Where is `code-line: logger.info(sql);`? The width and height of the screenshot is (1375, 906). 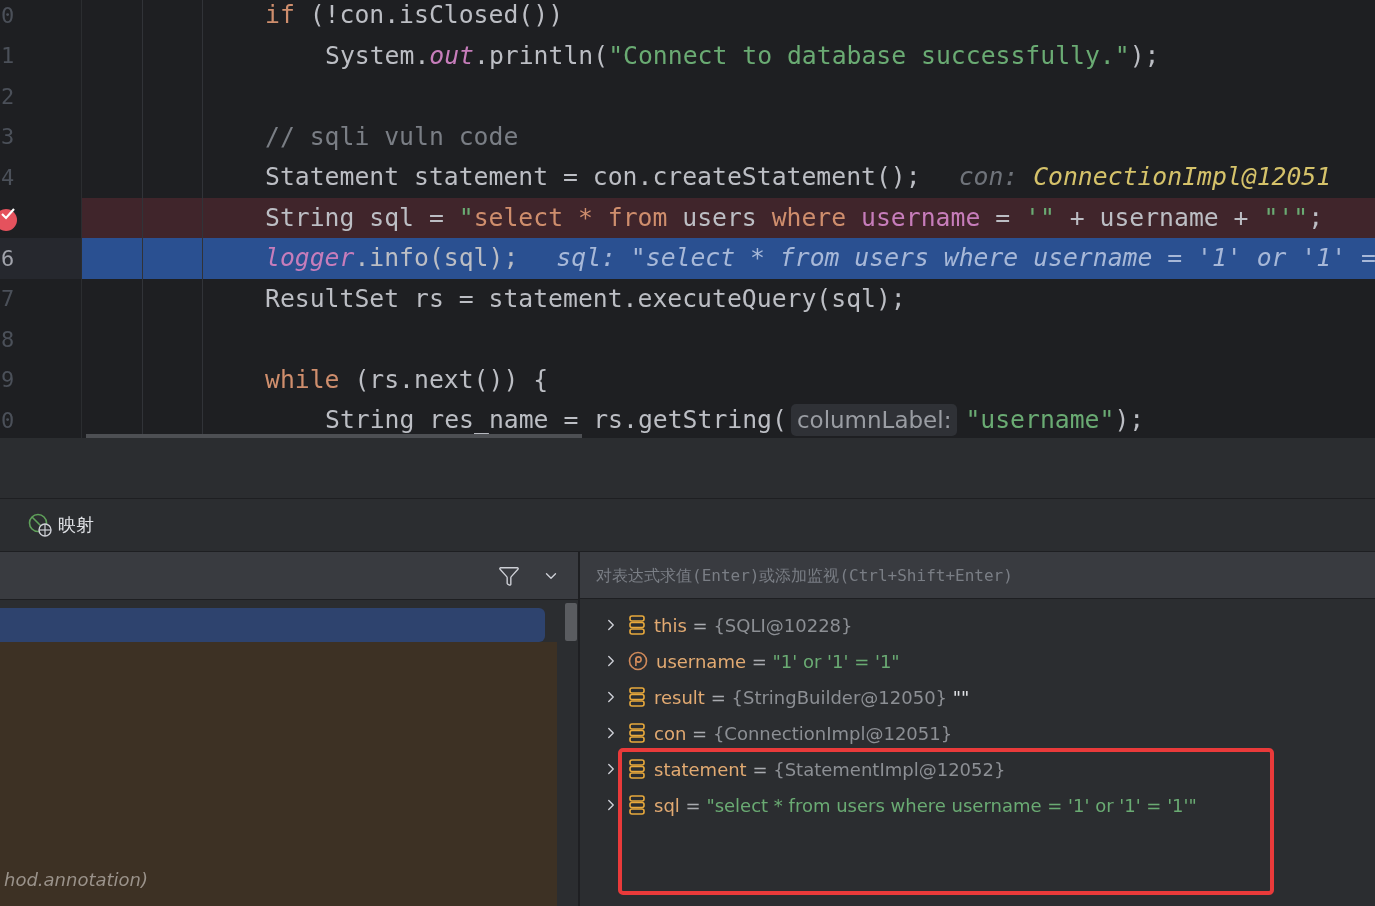
code-line: logger.info(sql); is located at coordinates (392, 258).